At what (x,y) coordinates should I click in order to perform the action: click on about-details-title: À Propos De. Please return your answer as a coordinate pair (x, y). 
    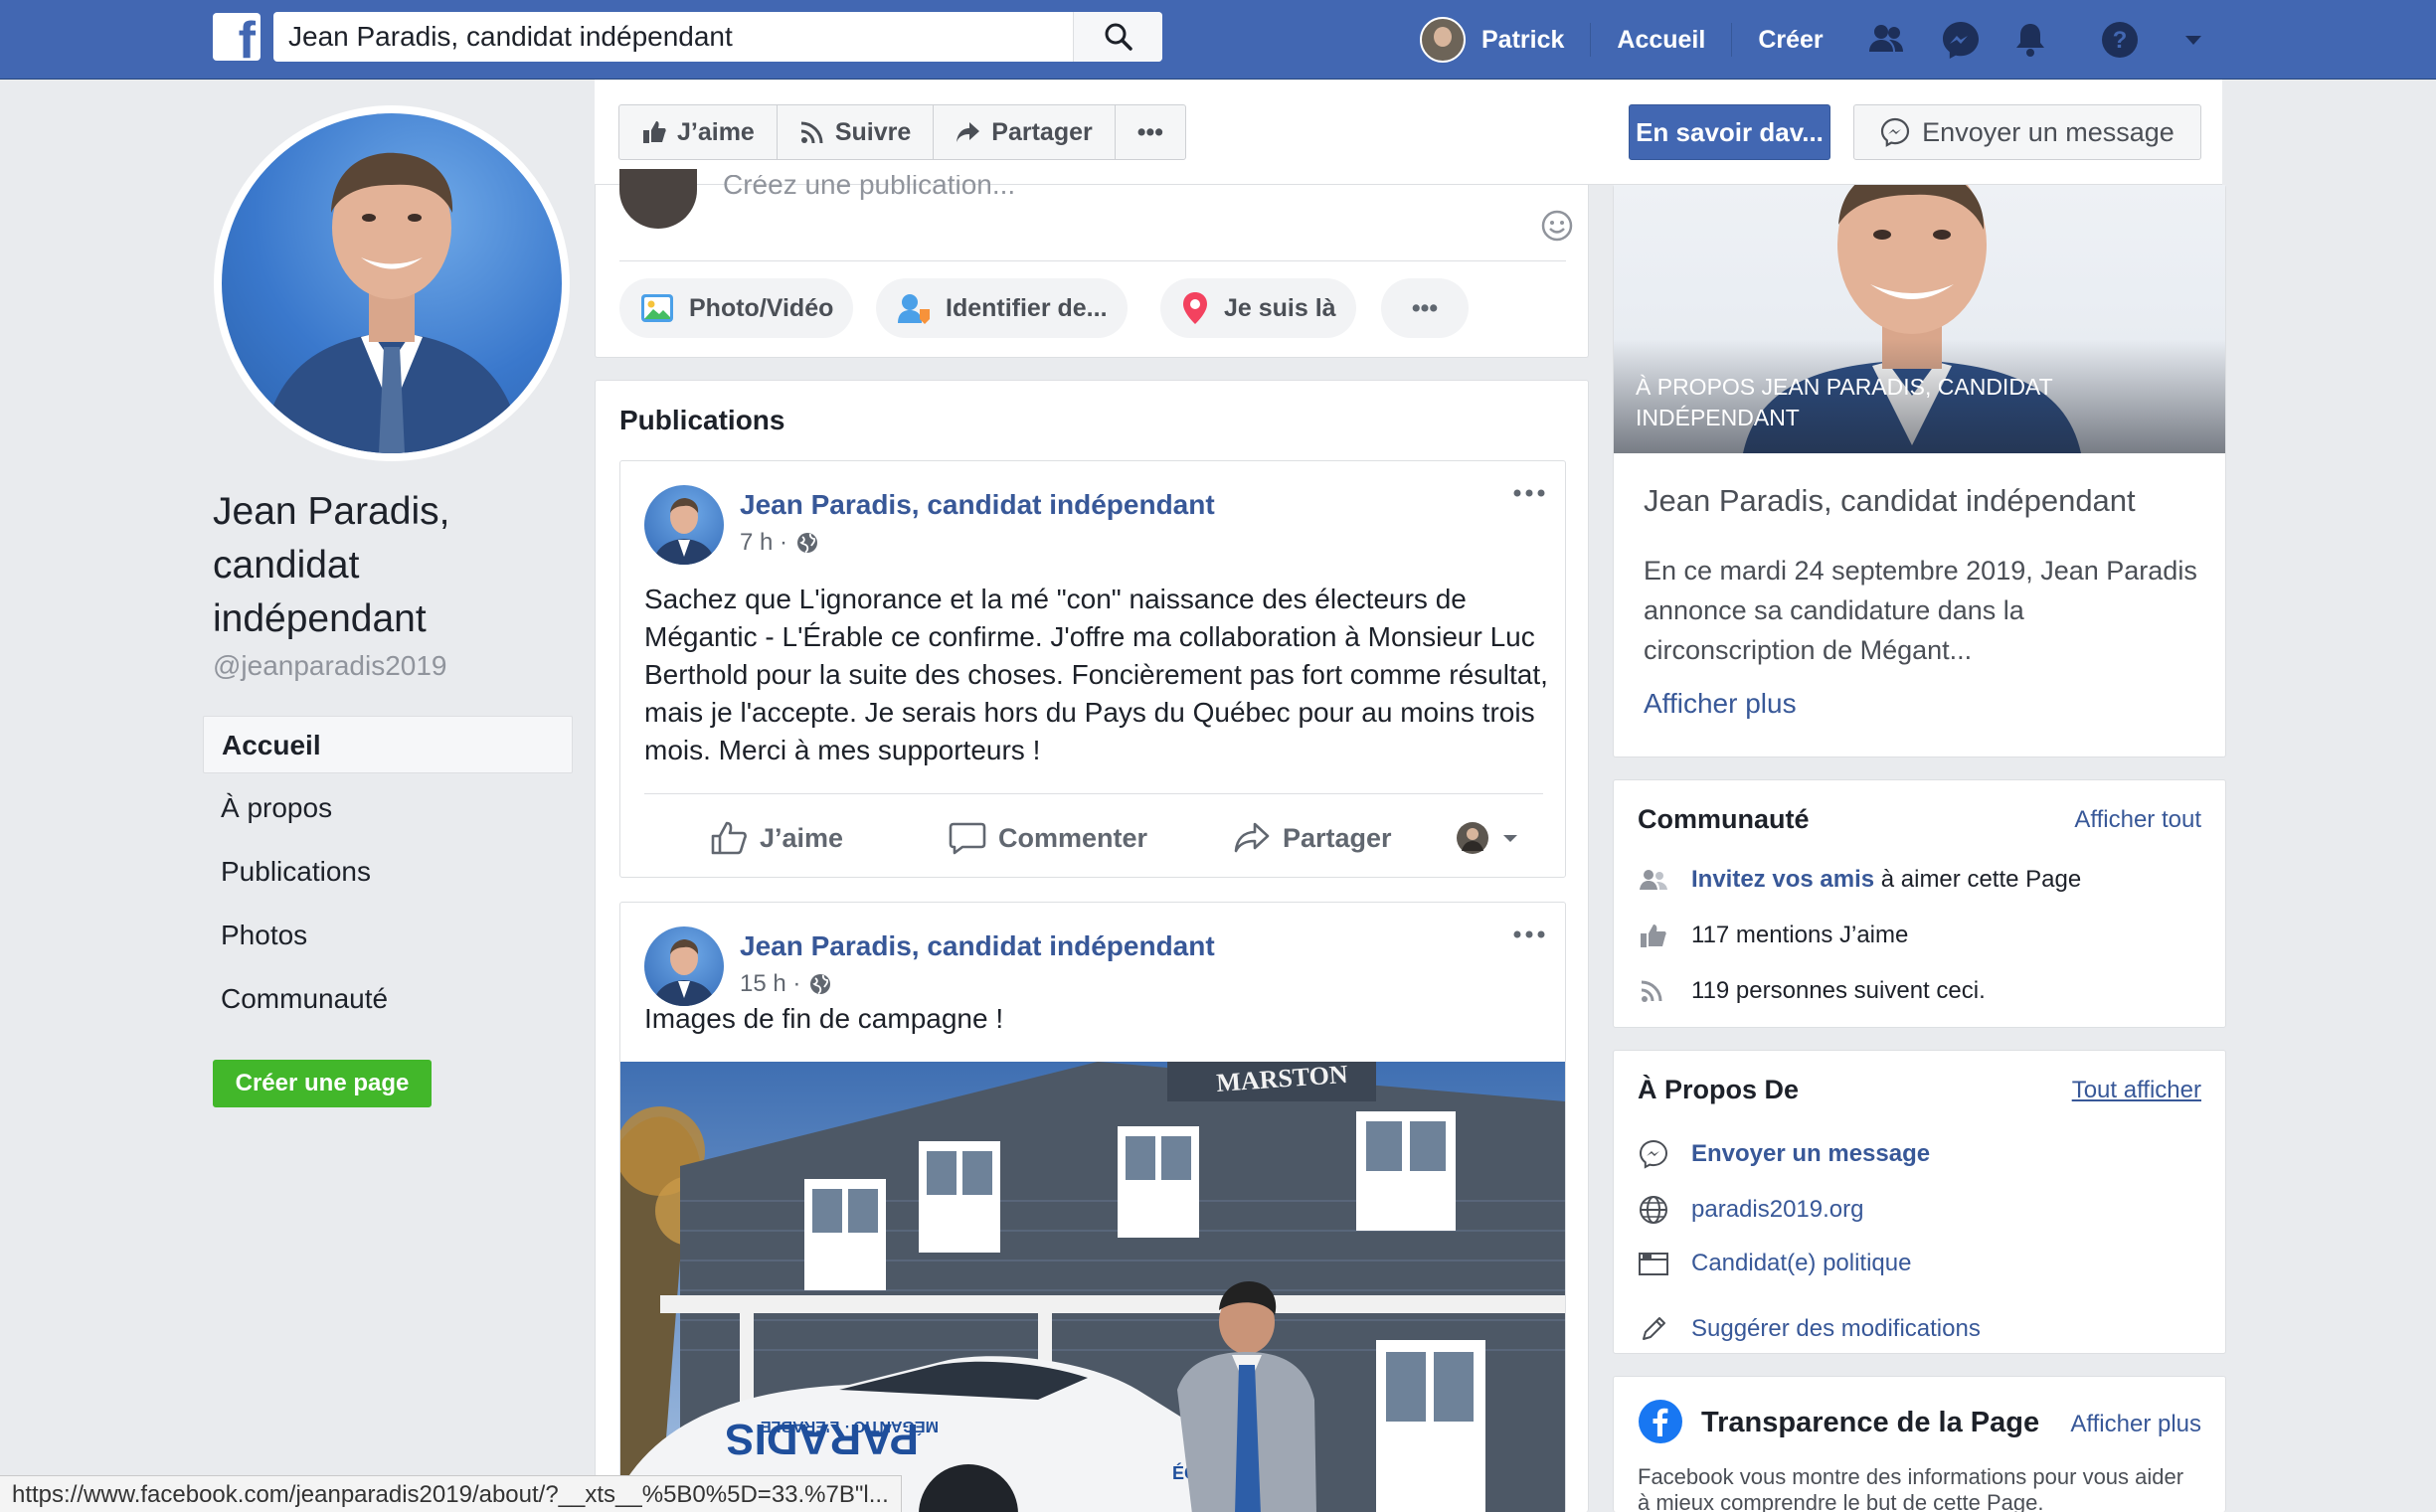
    Looking at the image, I should click on (1719, 1089).